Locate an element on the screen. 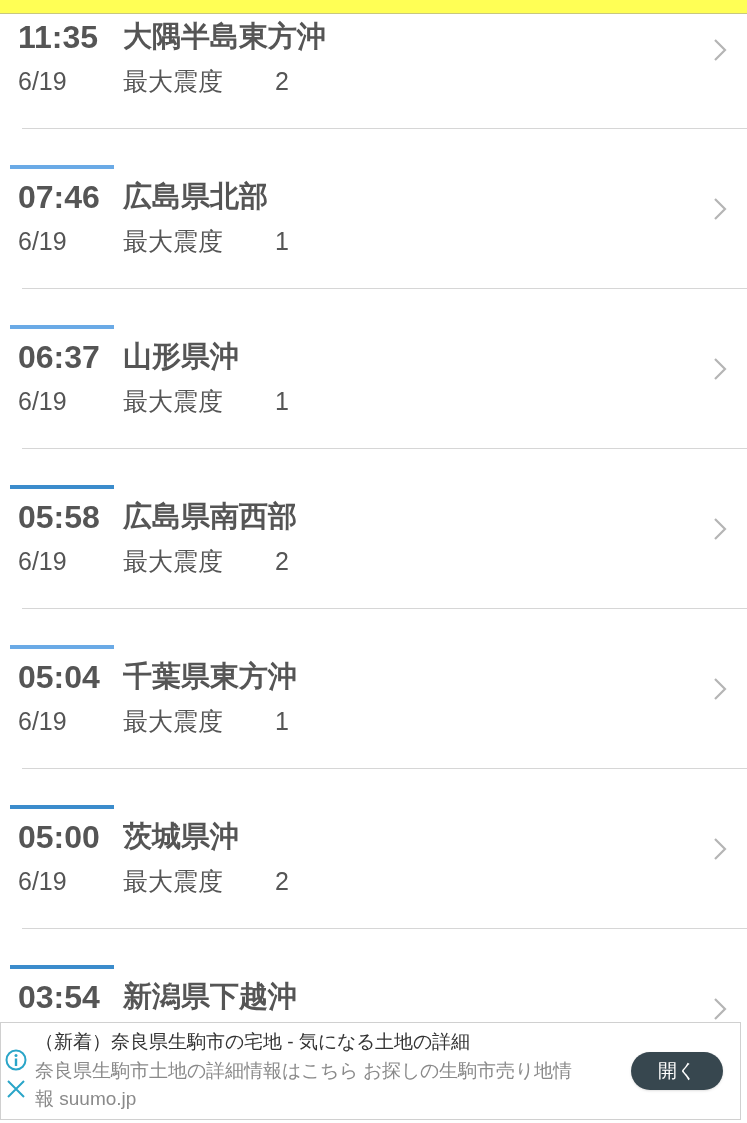  quake-time: 05:00 is located at coordinates (59, 837).